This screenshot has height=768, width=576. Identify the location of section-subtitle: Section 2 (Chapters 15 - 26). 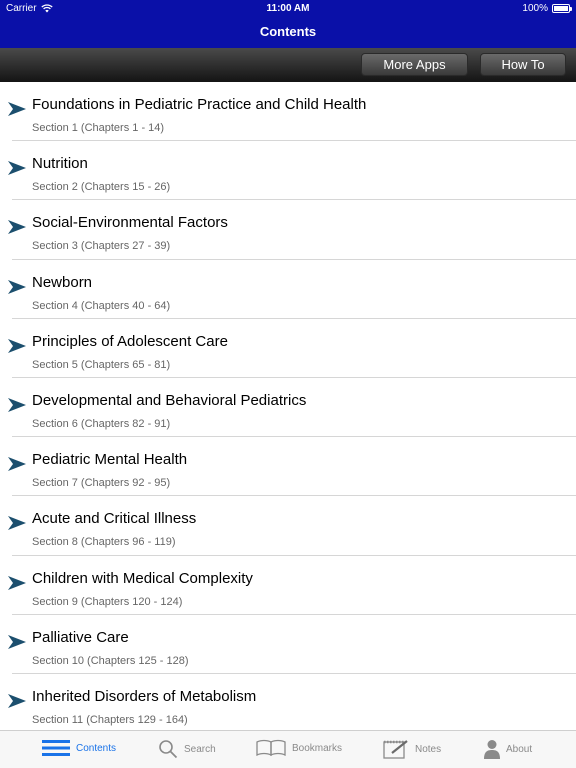
(101, 187).